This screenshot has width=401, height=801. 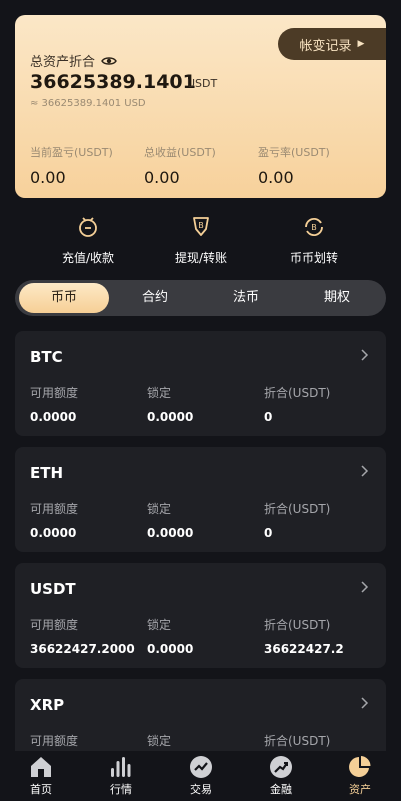 I want to click on nav-label: 资产, so click(x=360, y=789).